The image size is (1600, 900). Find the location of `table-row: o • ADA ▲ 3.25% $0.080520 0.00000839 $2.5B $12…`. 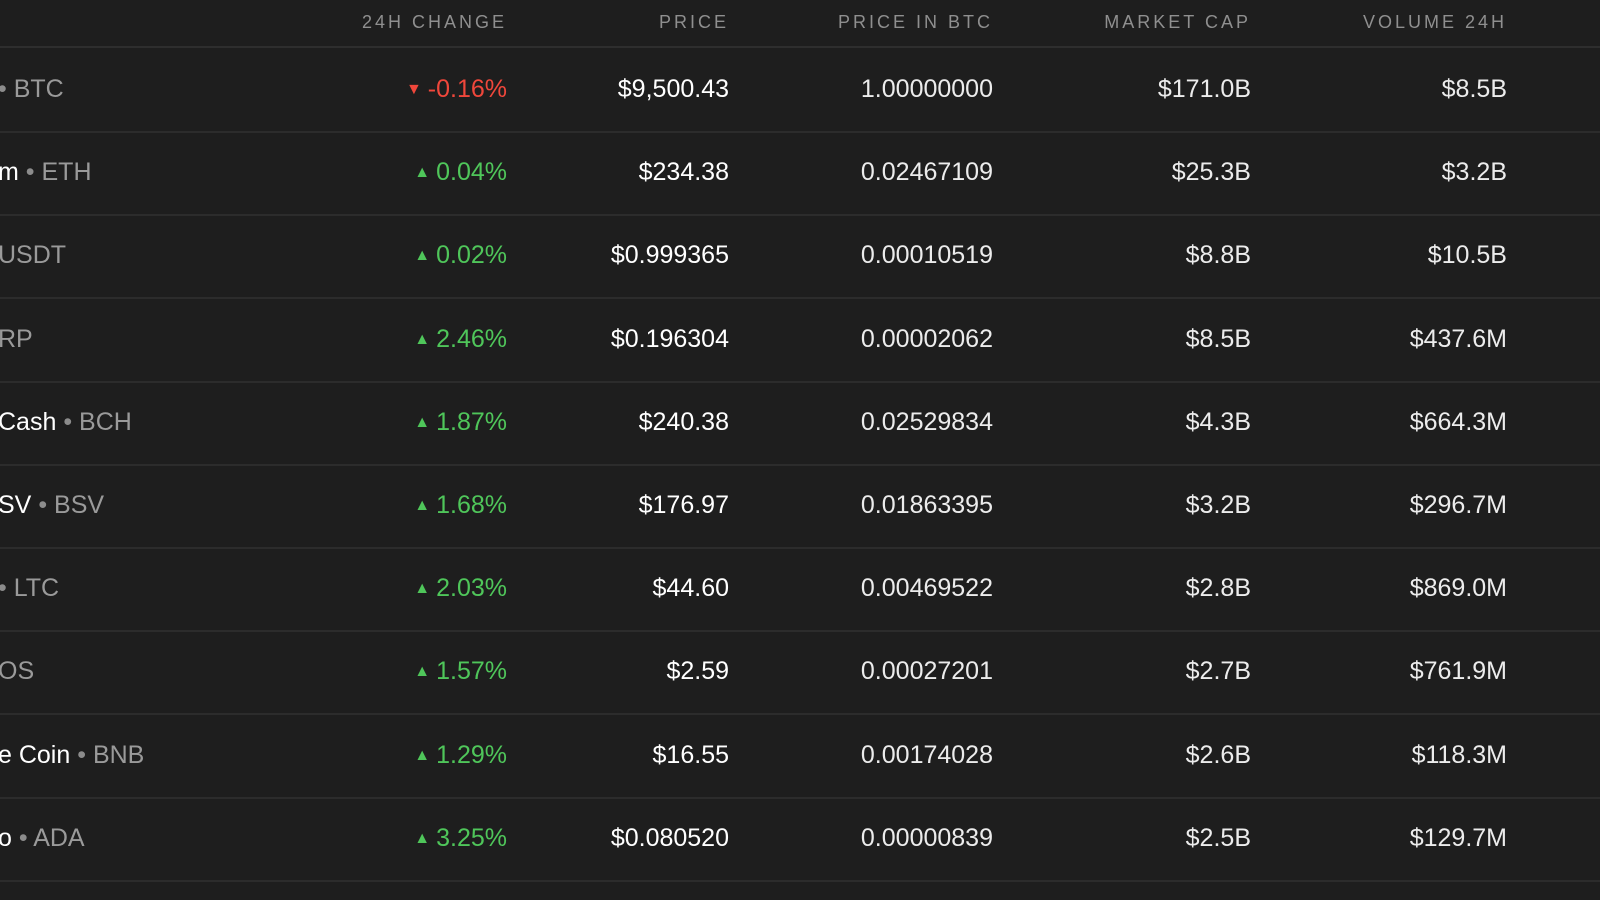

table-row: o • ADA ▲ 3.25% $0.080520 0.00000839 $2.5B $12… is located at coordinates (800, 839).